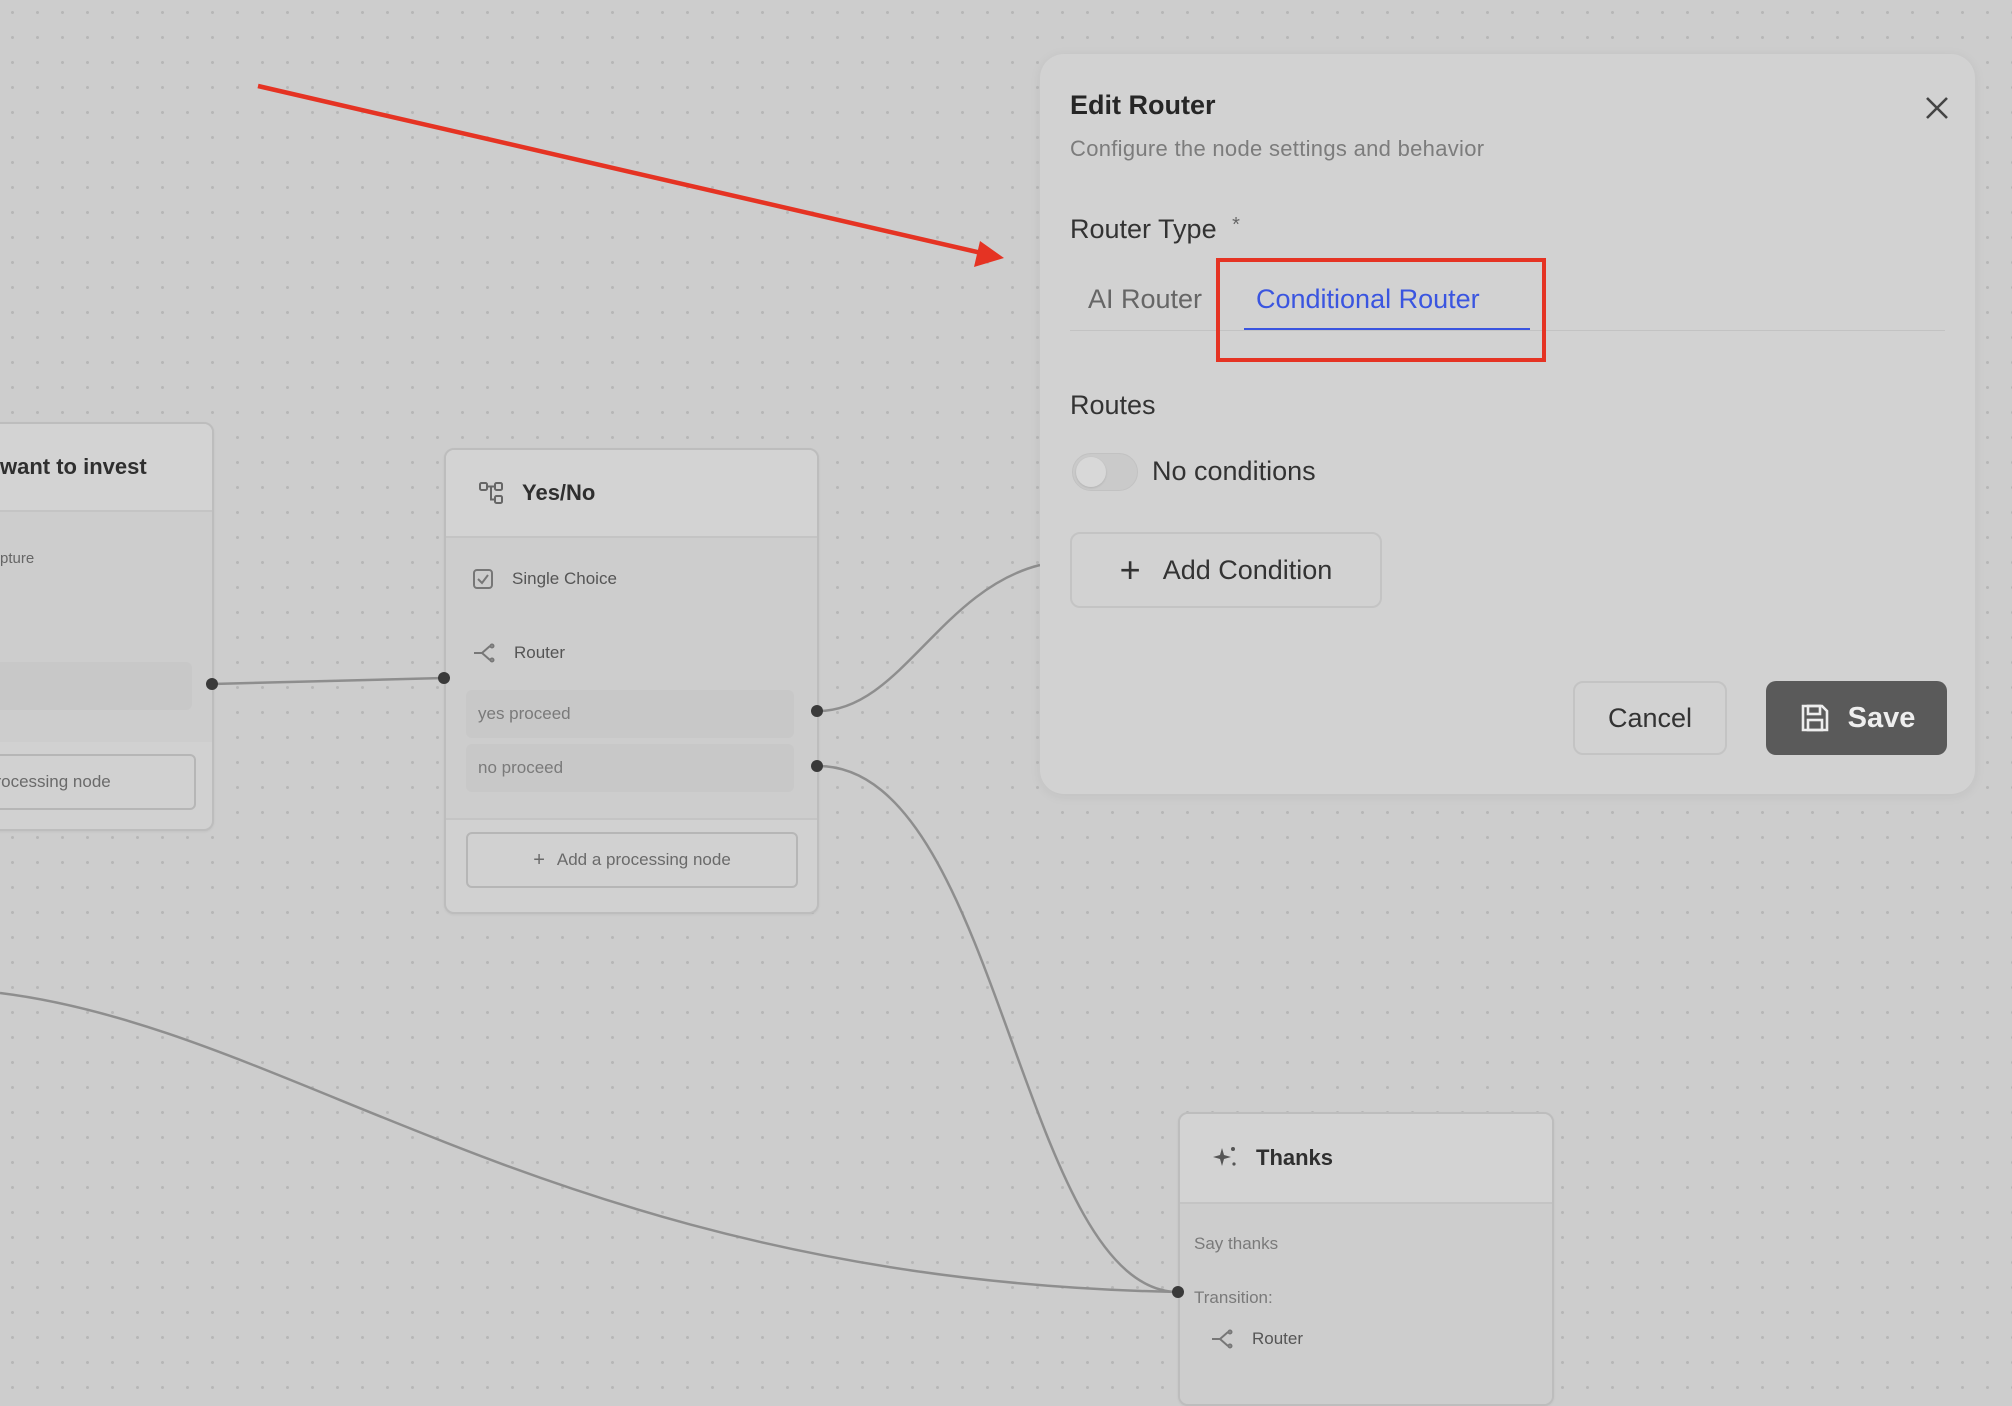 The height and width of the screenshot is (1406, 2012). I want to click on branch-icon, so click(491, 493).